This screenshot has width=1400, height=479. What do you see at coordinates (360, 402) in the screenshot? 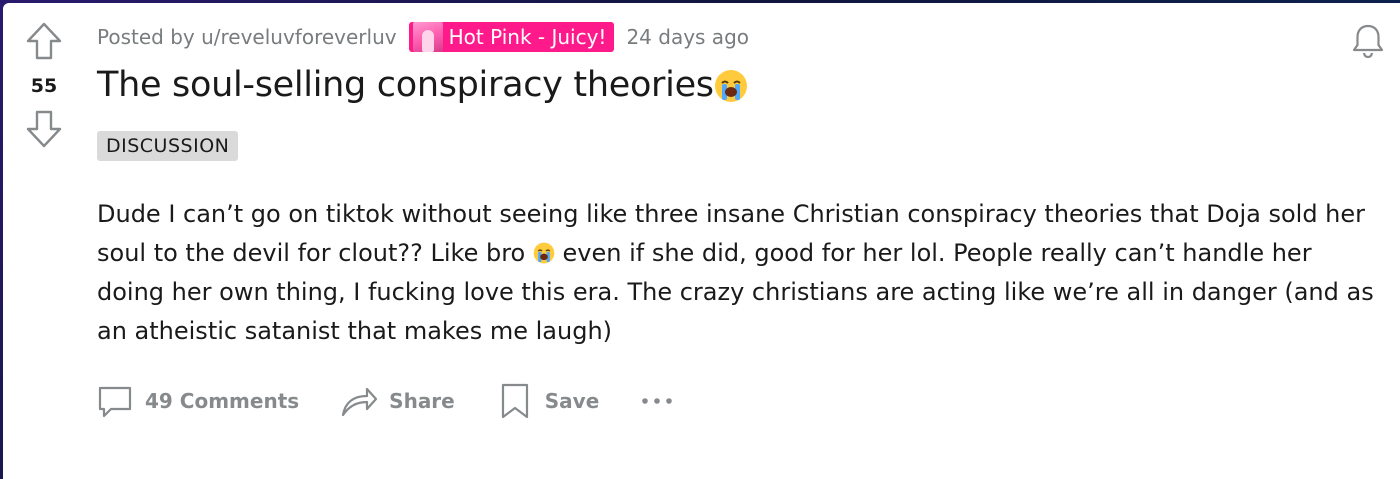
I see `share-arrow-icon` at bounding box center [360, 402].